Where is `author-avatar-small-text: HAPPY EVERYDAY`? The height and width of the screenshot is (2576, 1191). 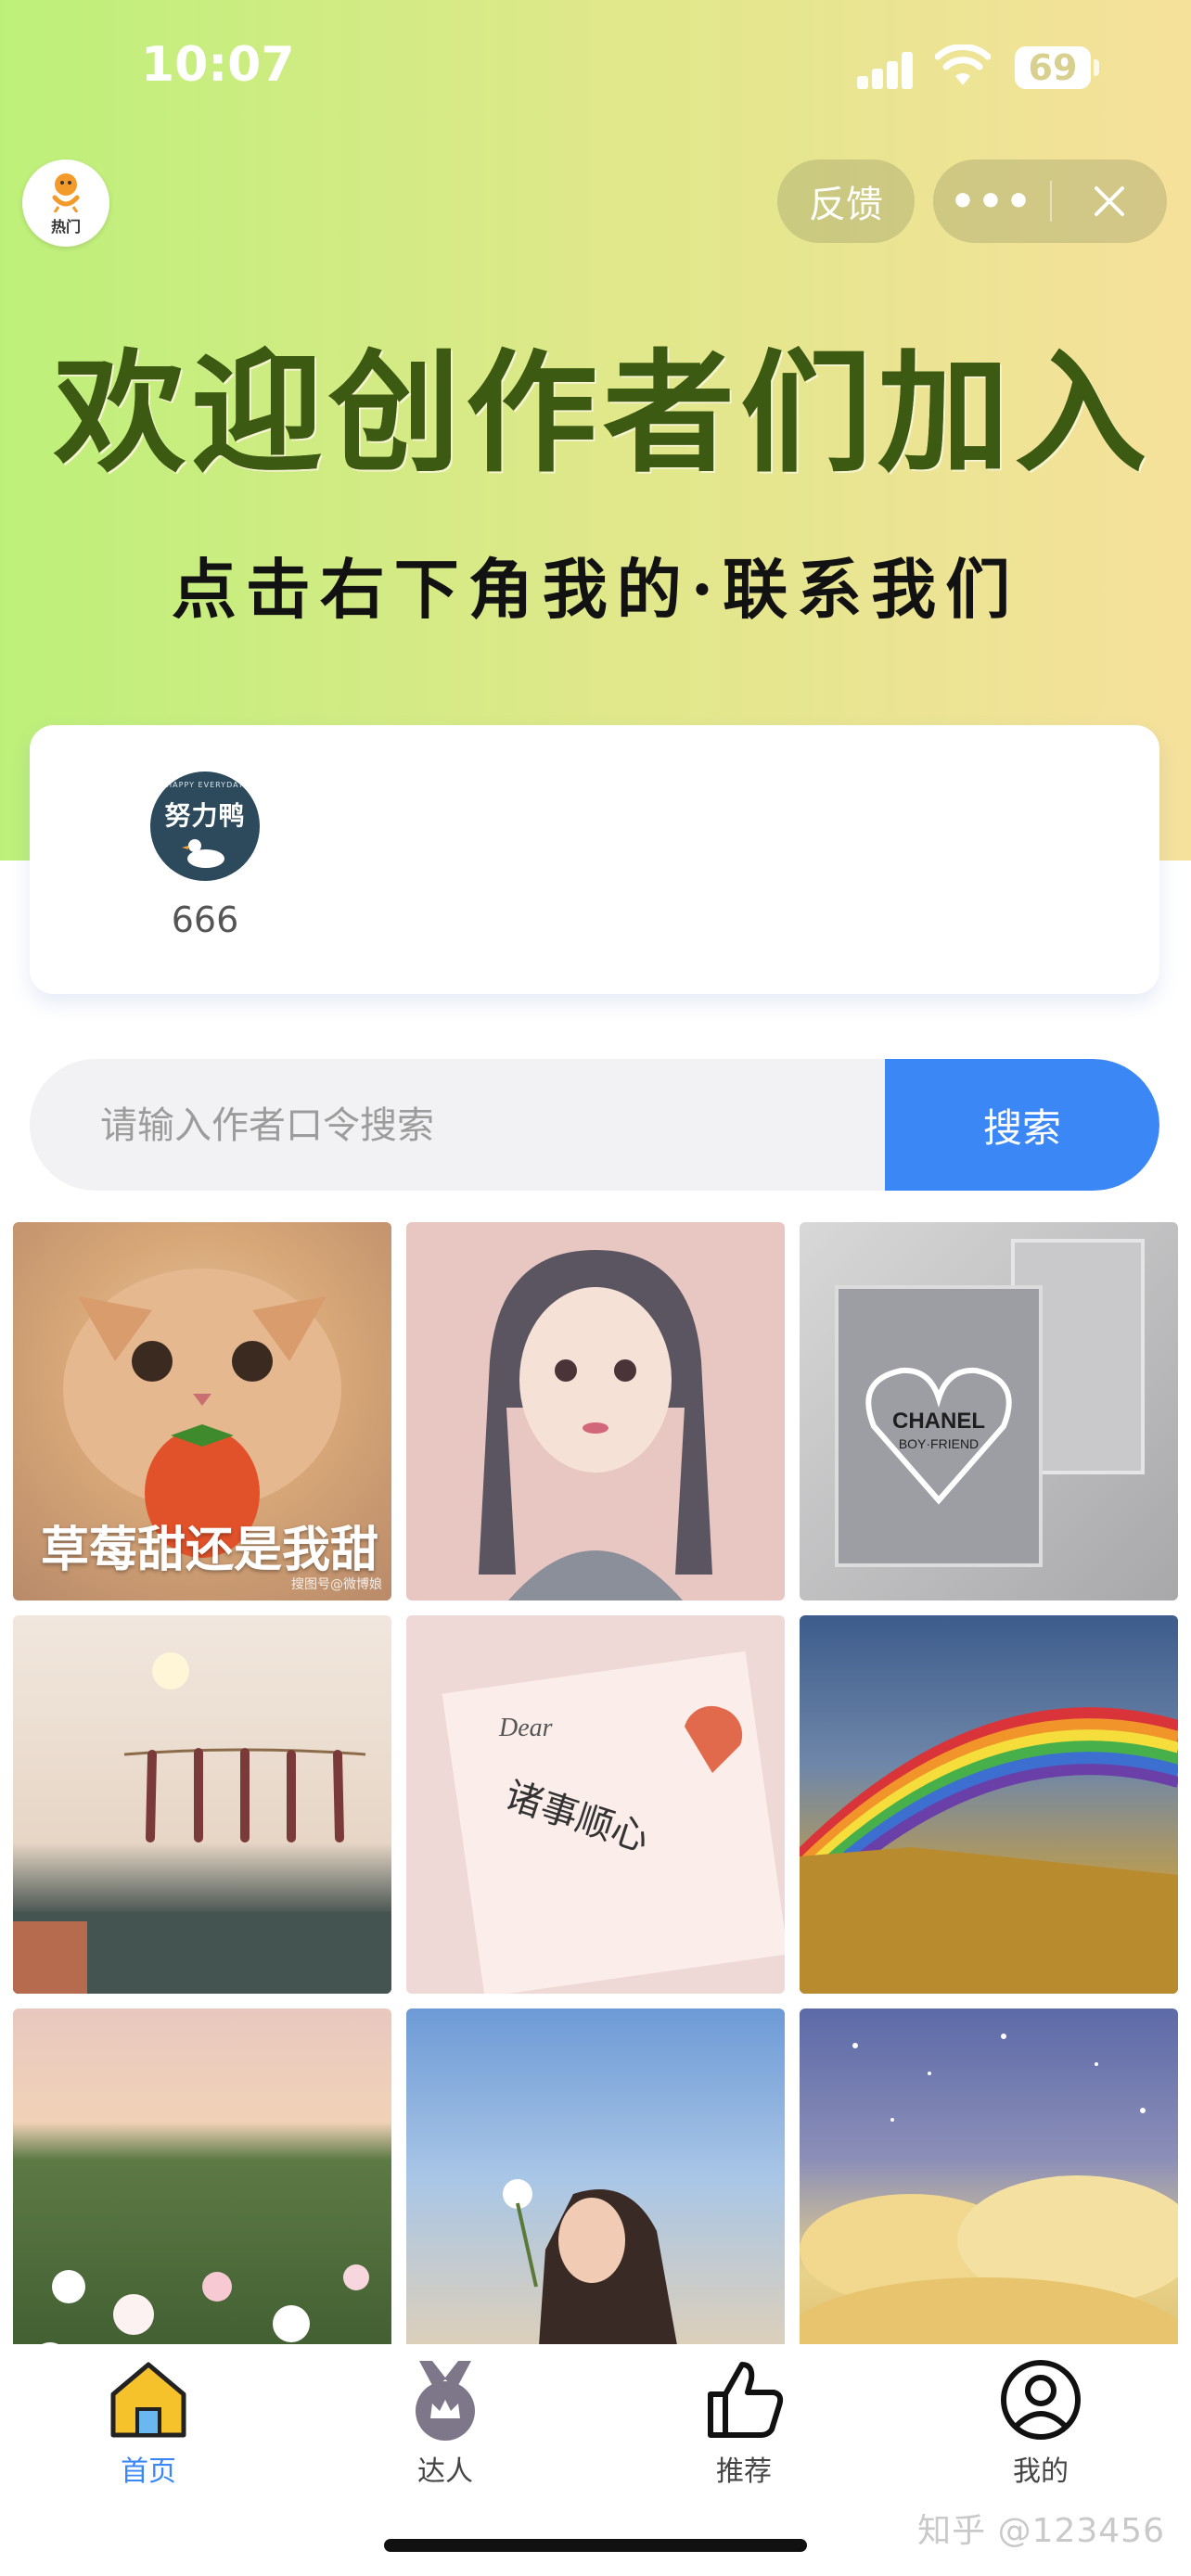
author-avatar-small-text: HAPPY EVERYDAY is located at coordinates (205, 785).